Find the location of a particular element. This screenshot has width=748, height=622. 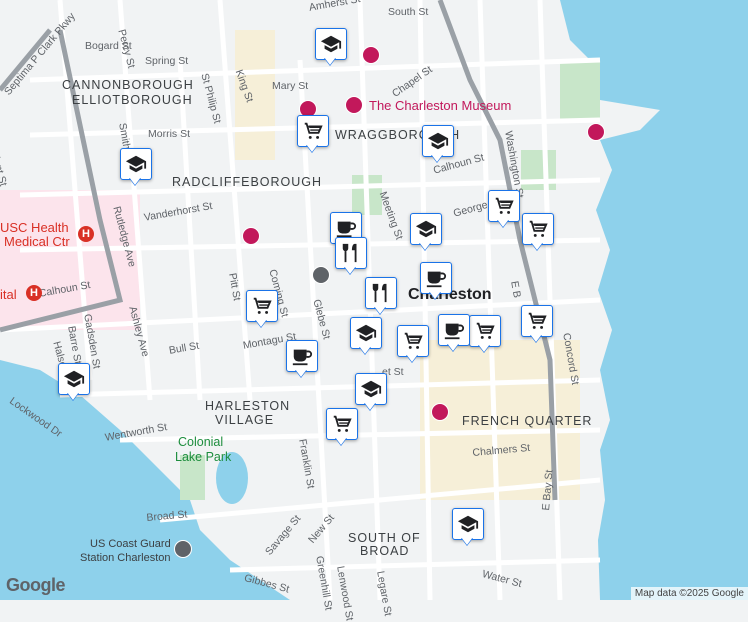

neighborhood-label: SOUTH OF is located at coordinates (384, 538).